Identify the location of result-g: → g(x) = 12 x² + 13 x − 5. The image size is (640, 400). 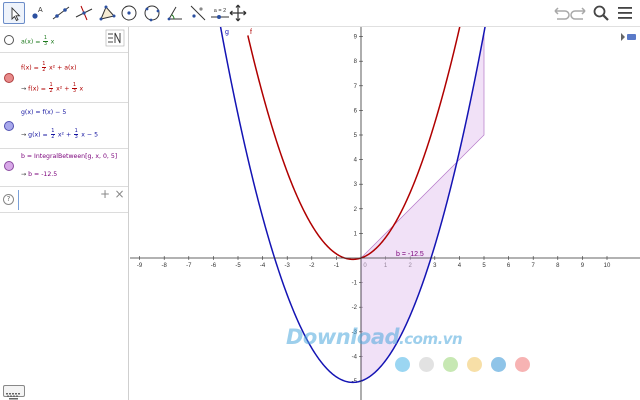
(59, 134).